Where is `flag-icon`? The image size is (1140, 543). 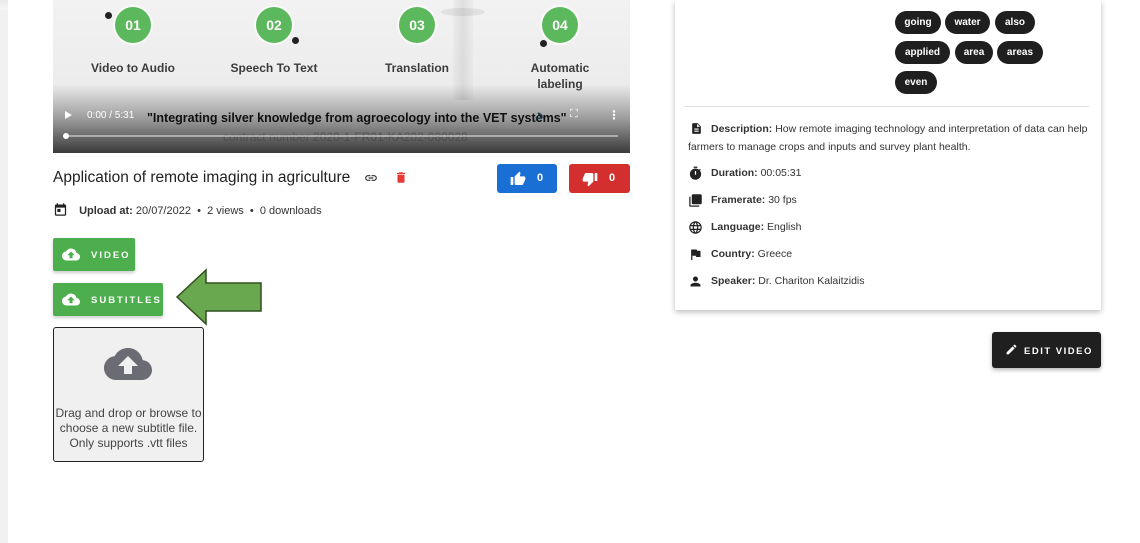
flag-icon is located at coordinates (695, 256).